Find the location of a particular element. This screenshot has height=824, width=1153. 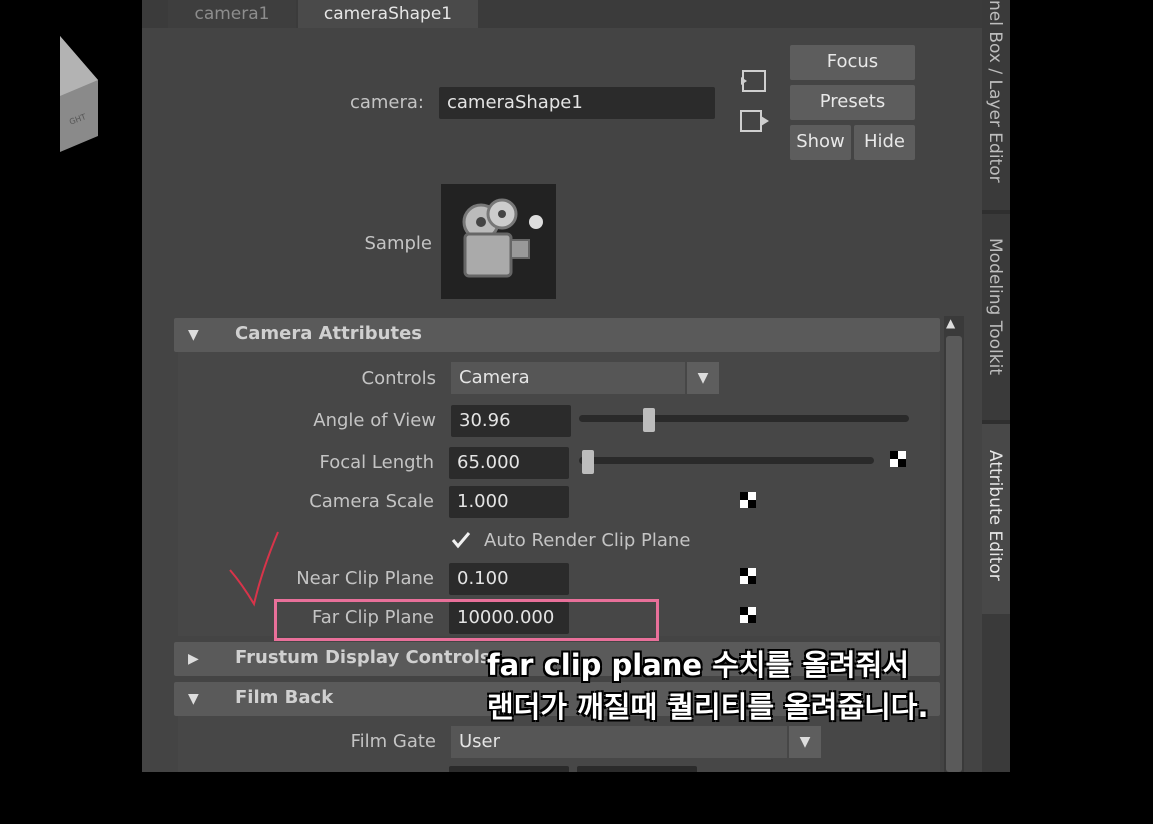

film-gate-dropdown: User is located at coordinates (619, 742).